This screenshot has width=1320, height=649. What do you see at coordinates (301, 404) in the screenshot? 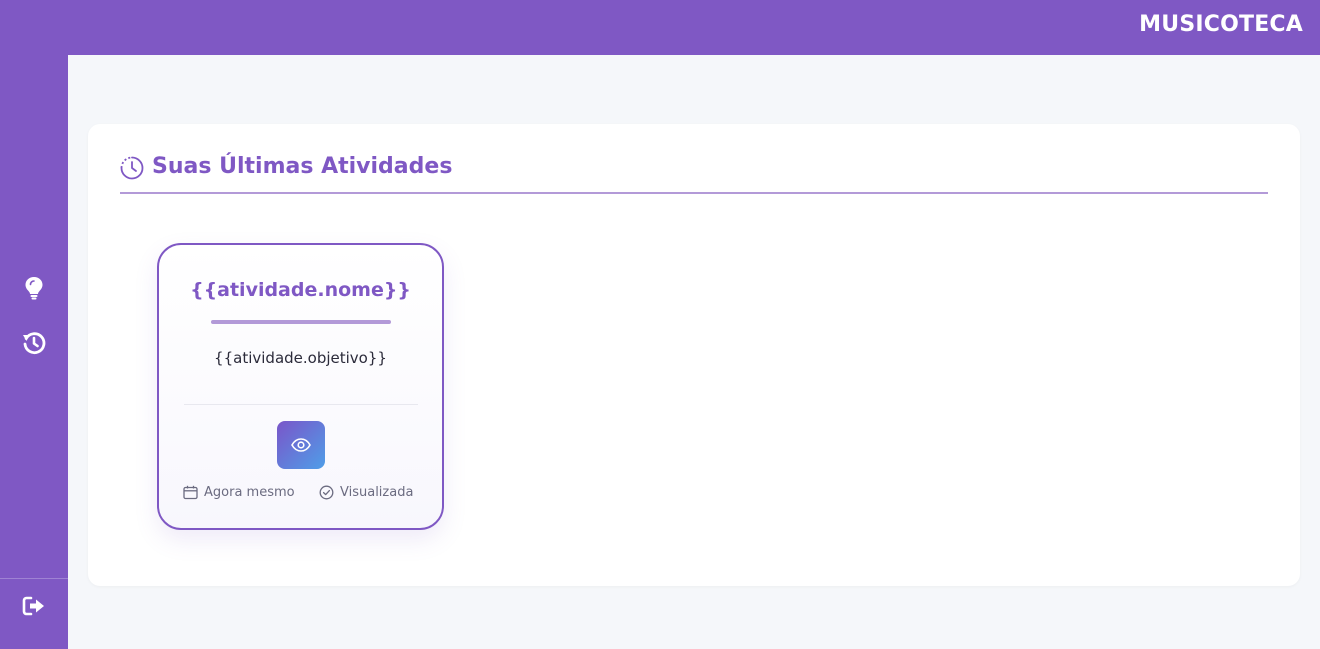
I see `card-divider` at bounding box center [301, 404].